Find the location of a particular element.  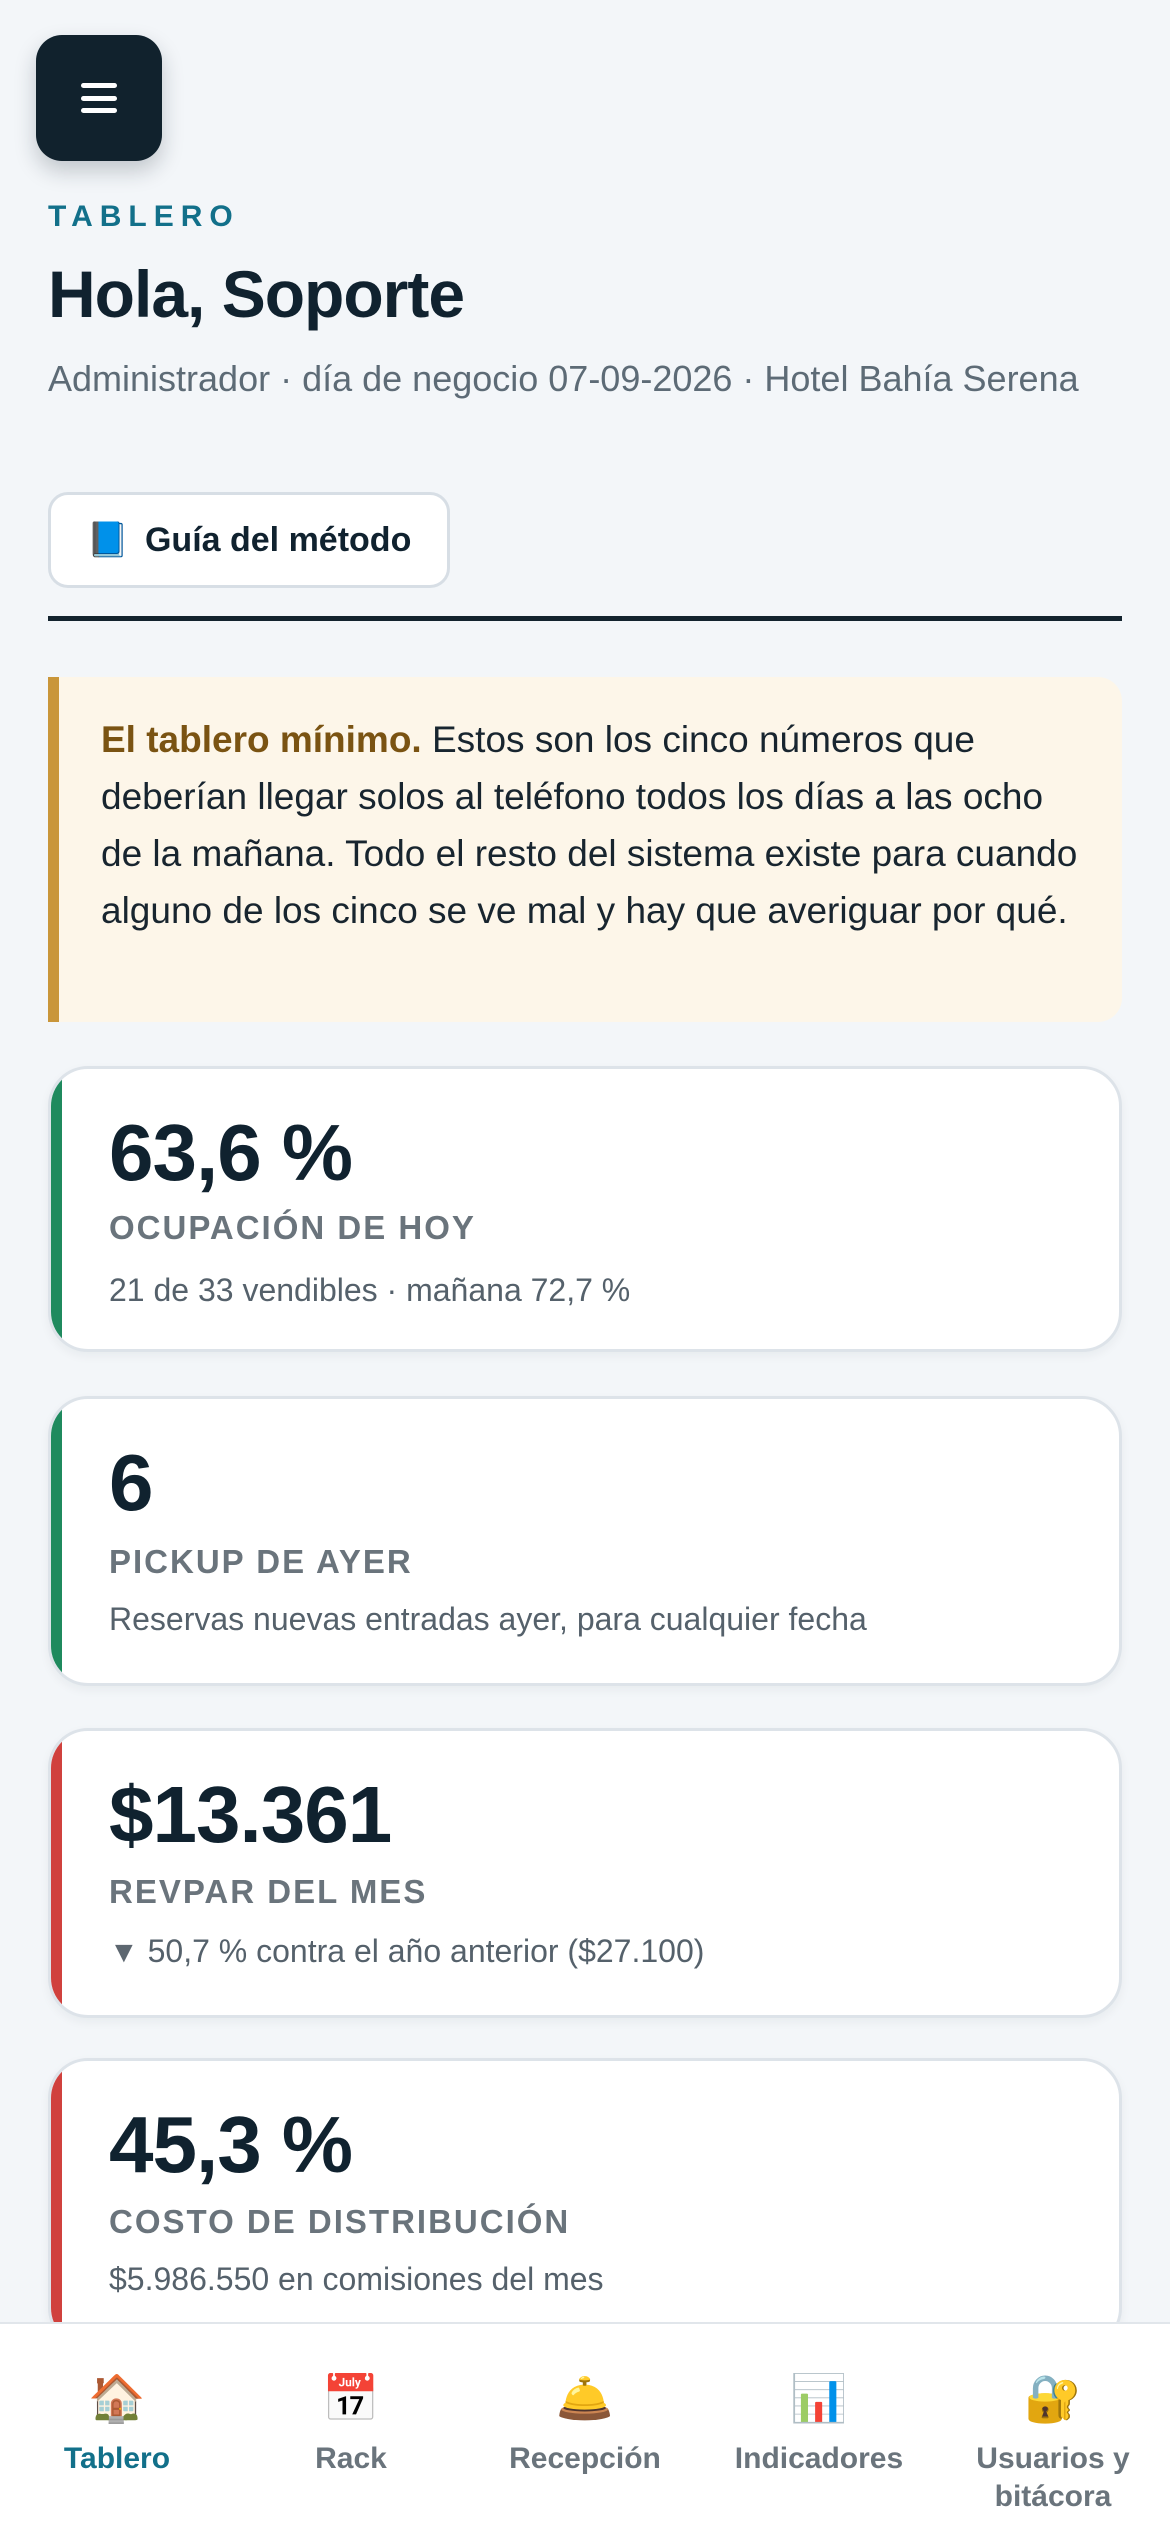

lock-icon: 🔐 is located at coordinates (1053, 2398).